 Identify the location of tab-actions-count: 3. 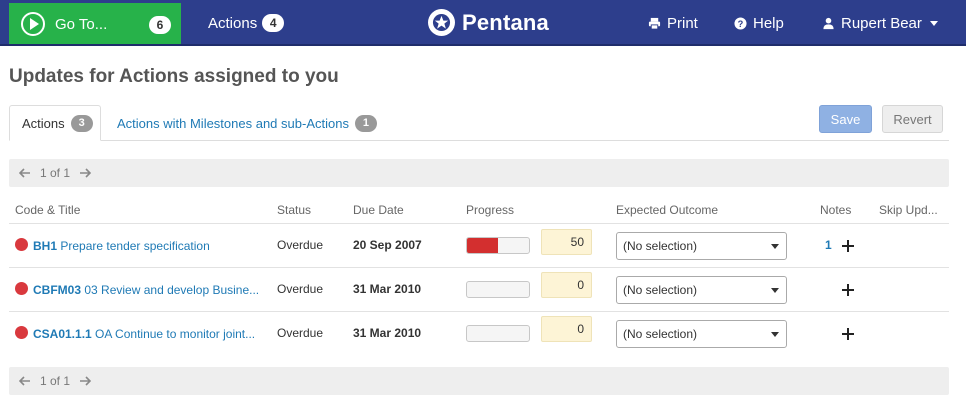
(81, 123).